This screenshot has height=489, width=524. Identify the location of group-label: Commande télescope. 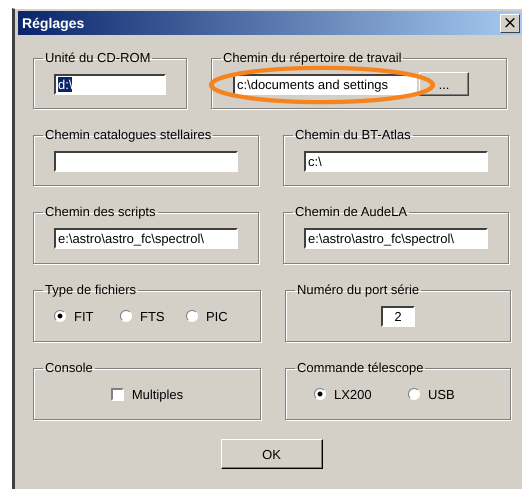
(360, 368).